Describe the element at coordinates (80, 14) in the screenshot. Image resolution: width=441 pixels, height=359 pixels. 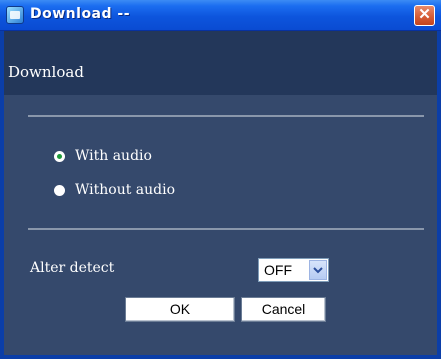
I see `window-title: Download --` at that location.